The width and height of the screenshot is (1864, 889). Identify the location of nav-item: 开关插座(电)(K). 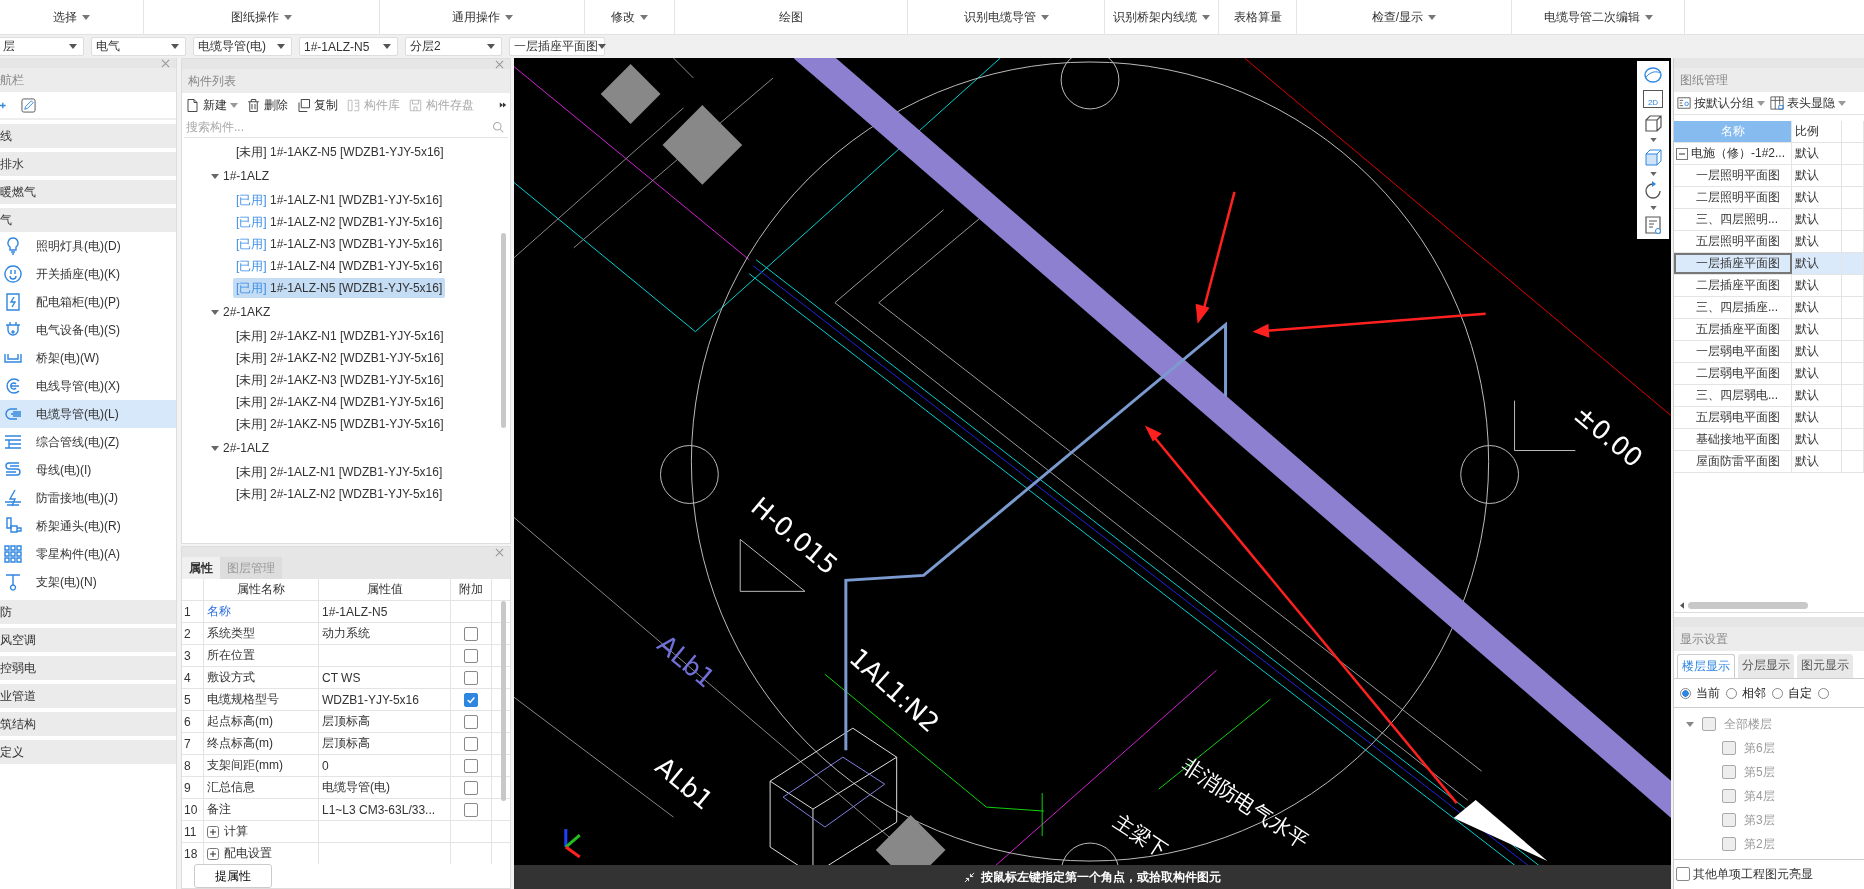
(88, 274).